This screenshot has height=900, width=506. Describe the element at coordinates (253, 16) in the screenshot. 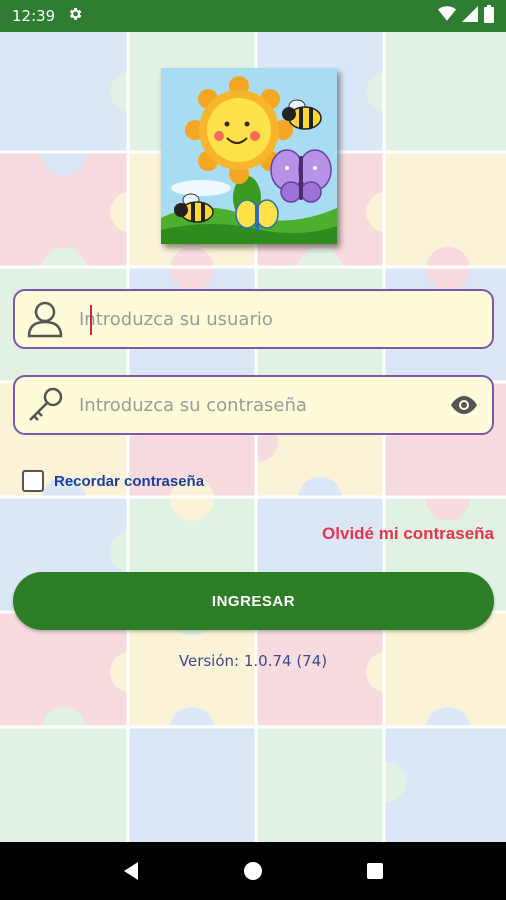

I see `status-bar: 12:39` at that location.